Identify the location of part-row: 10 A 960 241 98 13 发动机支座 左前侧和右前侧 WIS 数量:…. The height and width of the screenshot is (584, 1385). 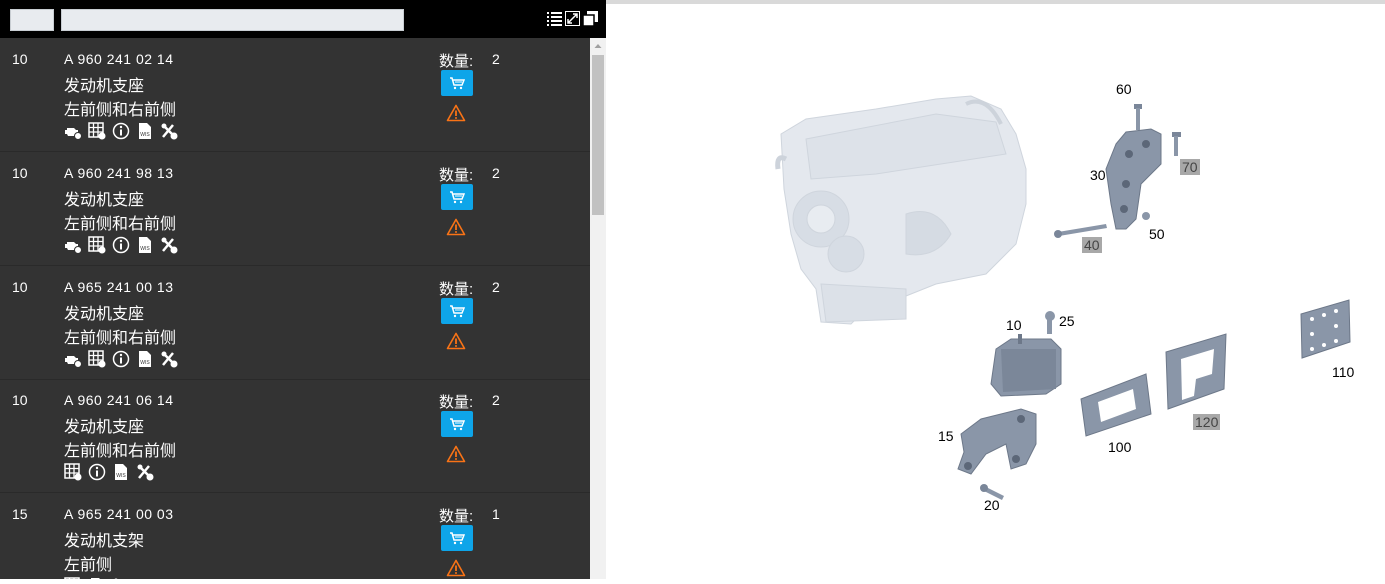
(295, 209).